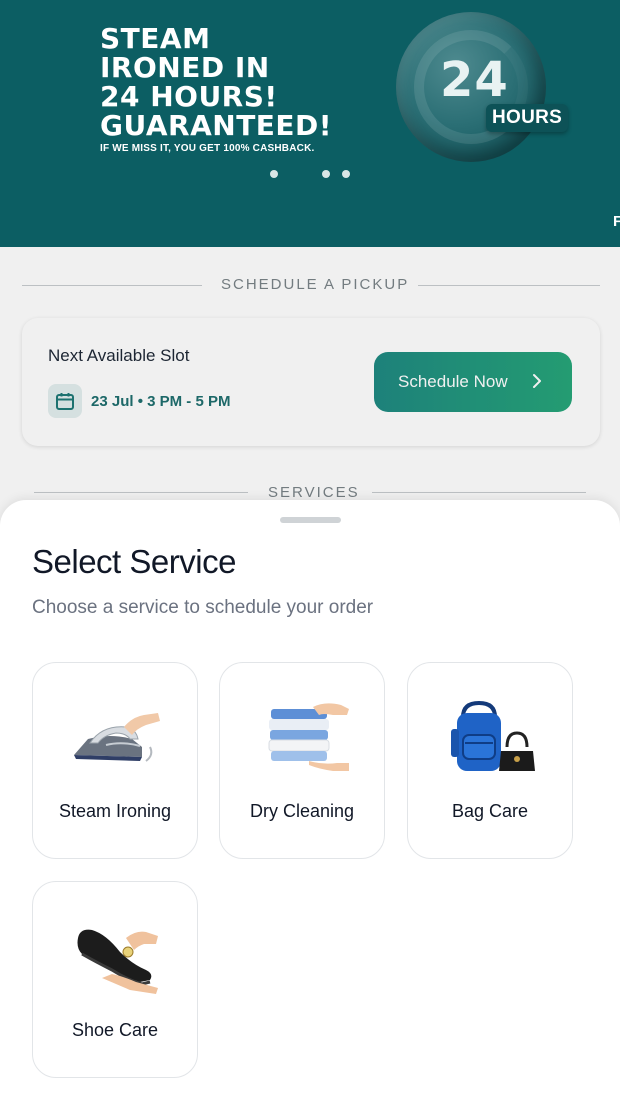  I want to click on sheet-subtitle: Choose a service to schedule your order, so click(203, 607).